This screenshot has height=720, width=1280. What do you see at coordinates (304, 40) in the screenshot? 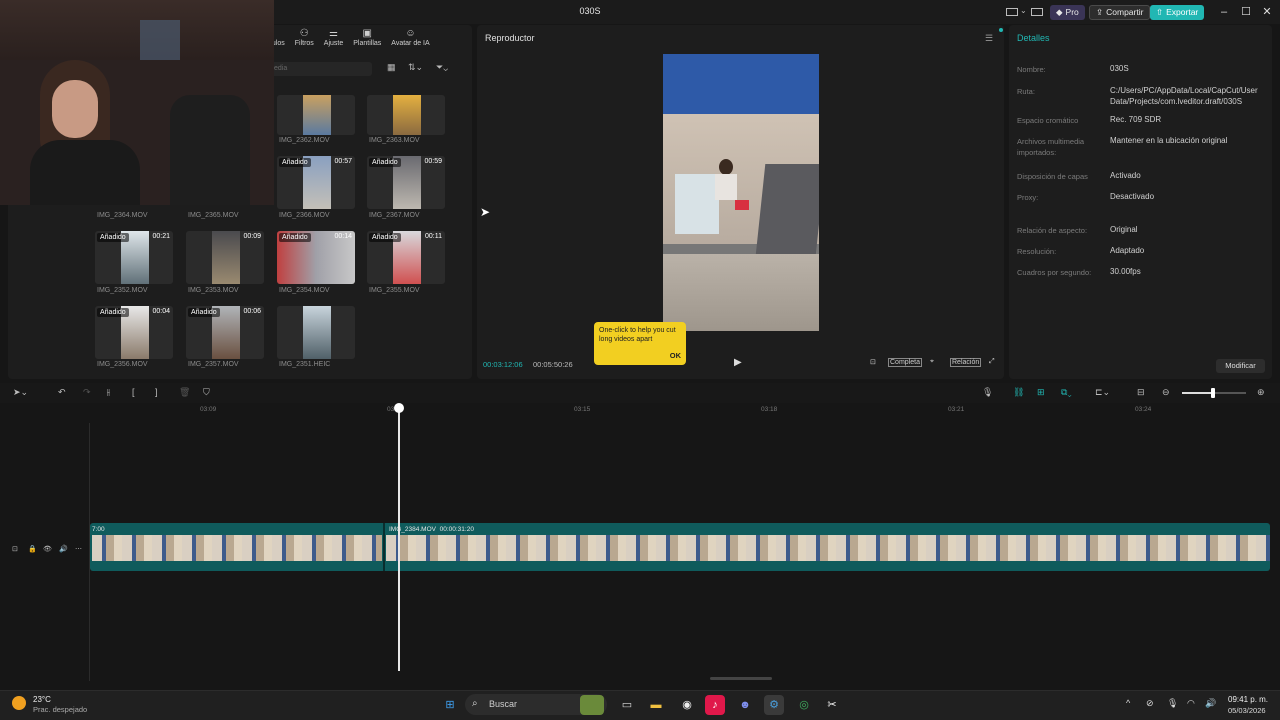
I see `tab-filters: ⚇ Filtros` at bounding box center [304, 40].